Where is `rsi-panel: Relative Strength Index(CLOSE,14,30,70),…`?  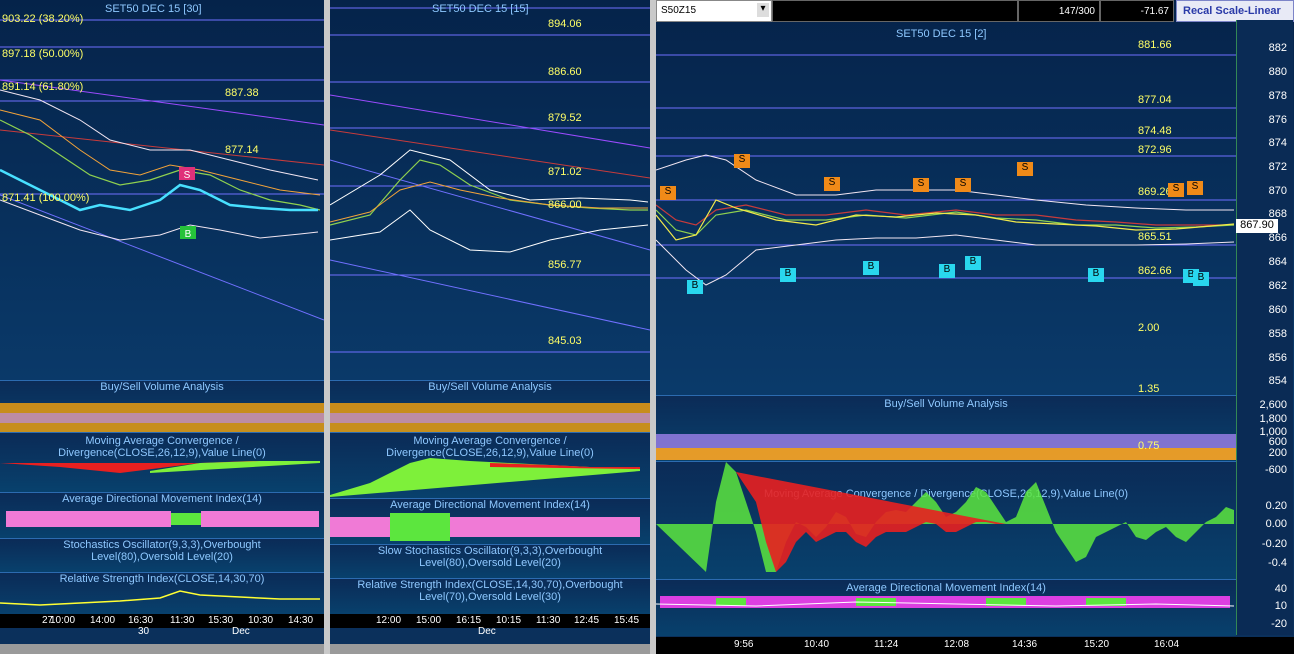 rsi-panel: Relative Strength Index(CLOSE,14,30,70),… is located at coordinates (490, 596).